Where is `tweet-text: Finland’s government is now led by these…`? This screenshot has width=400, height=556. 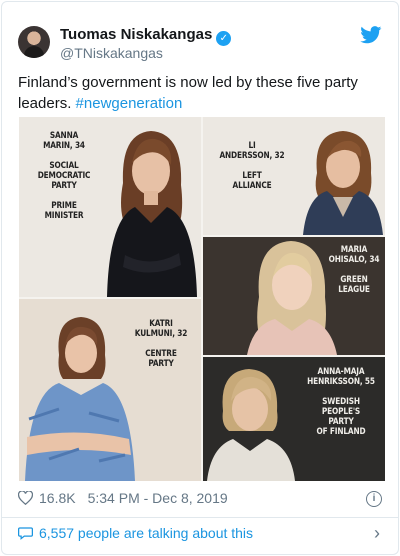 tweet-text: Finland’s government is now led by these… is located at coordinates (203, 93).